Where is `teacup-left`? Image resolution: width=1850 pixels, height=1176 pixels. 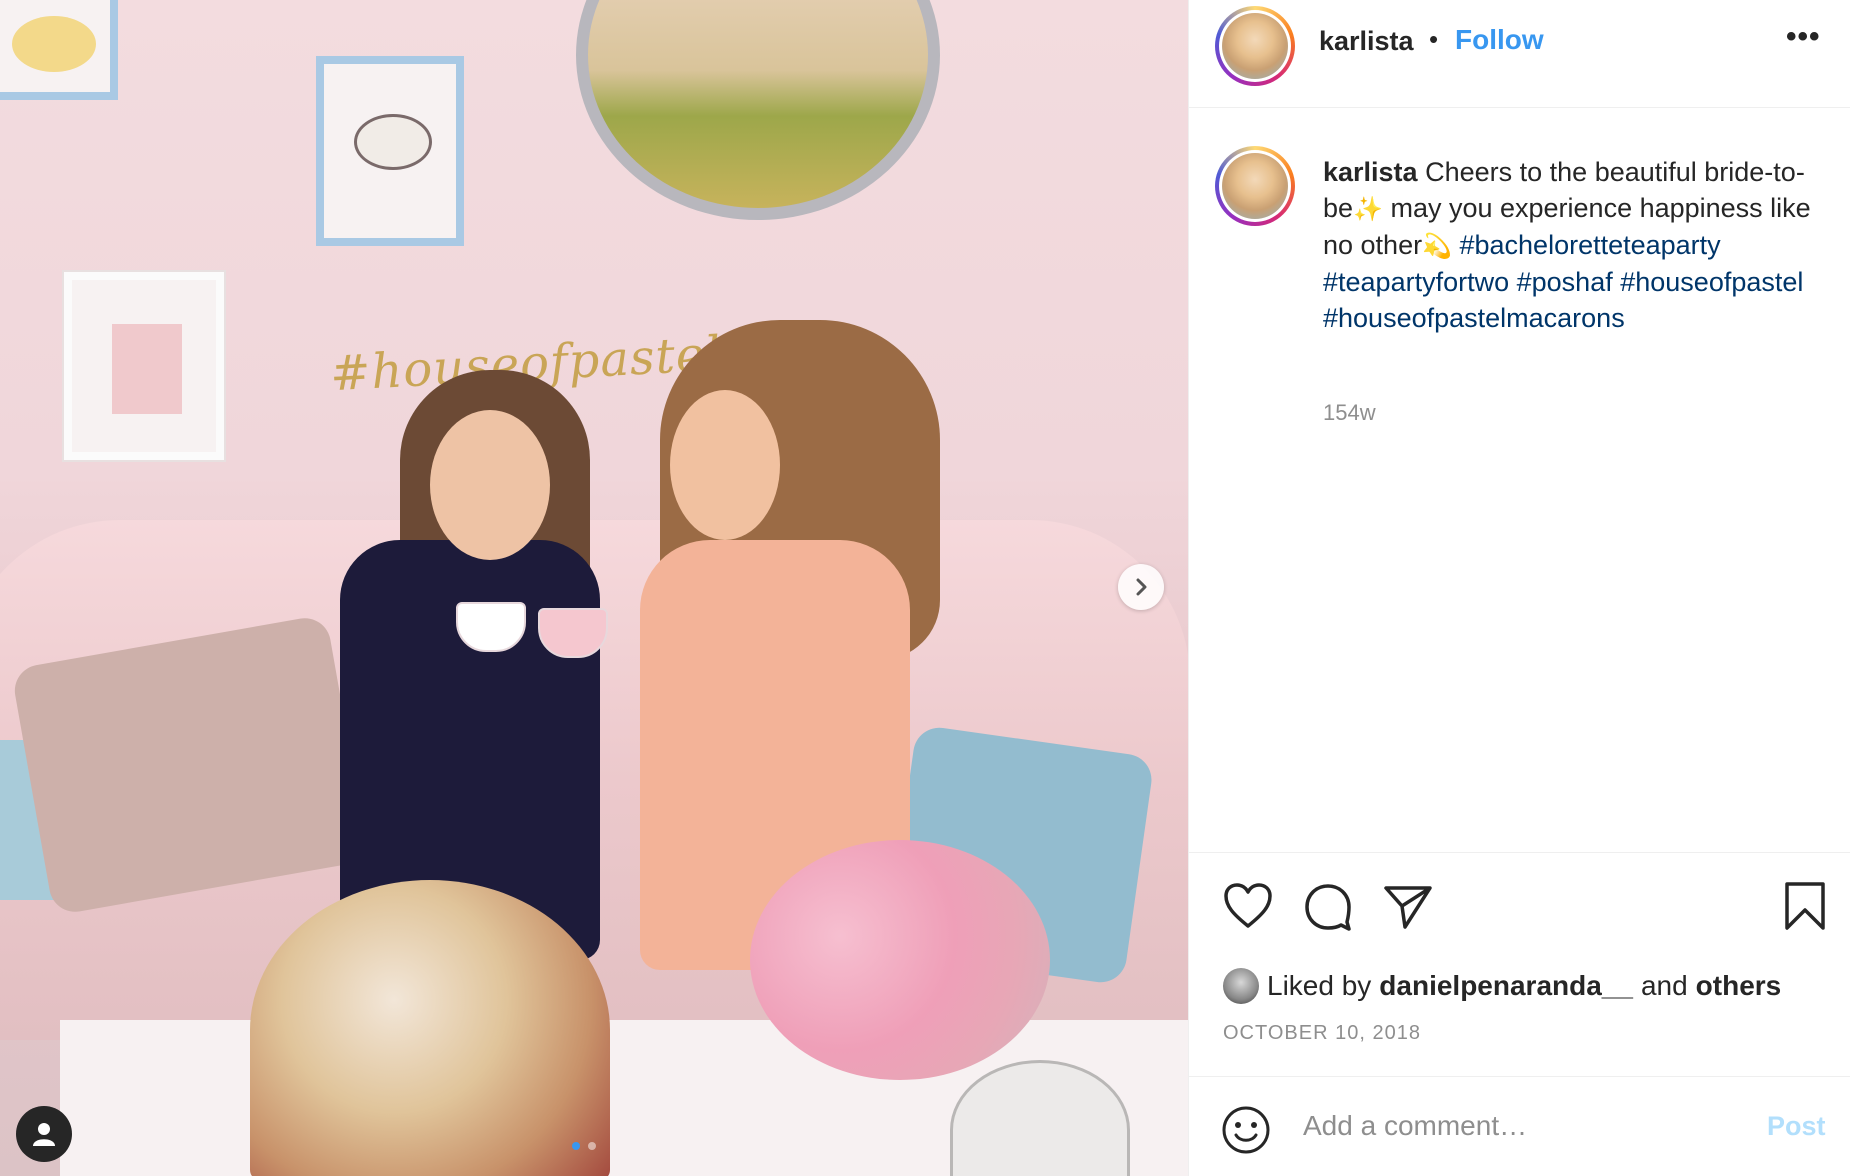
teacup-left is located at coordinates (491, 627).